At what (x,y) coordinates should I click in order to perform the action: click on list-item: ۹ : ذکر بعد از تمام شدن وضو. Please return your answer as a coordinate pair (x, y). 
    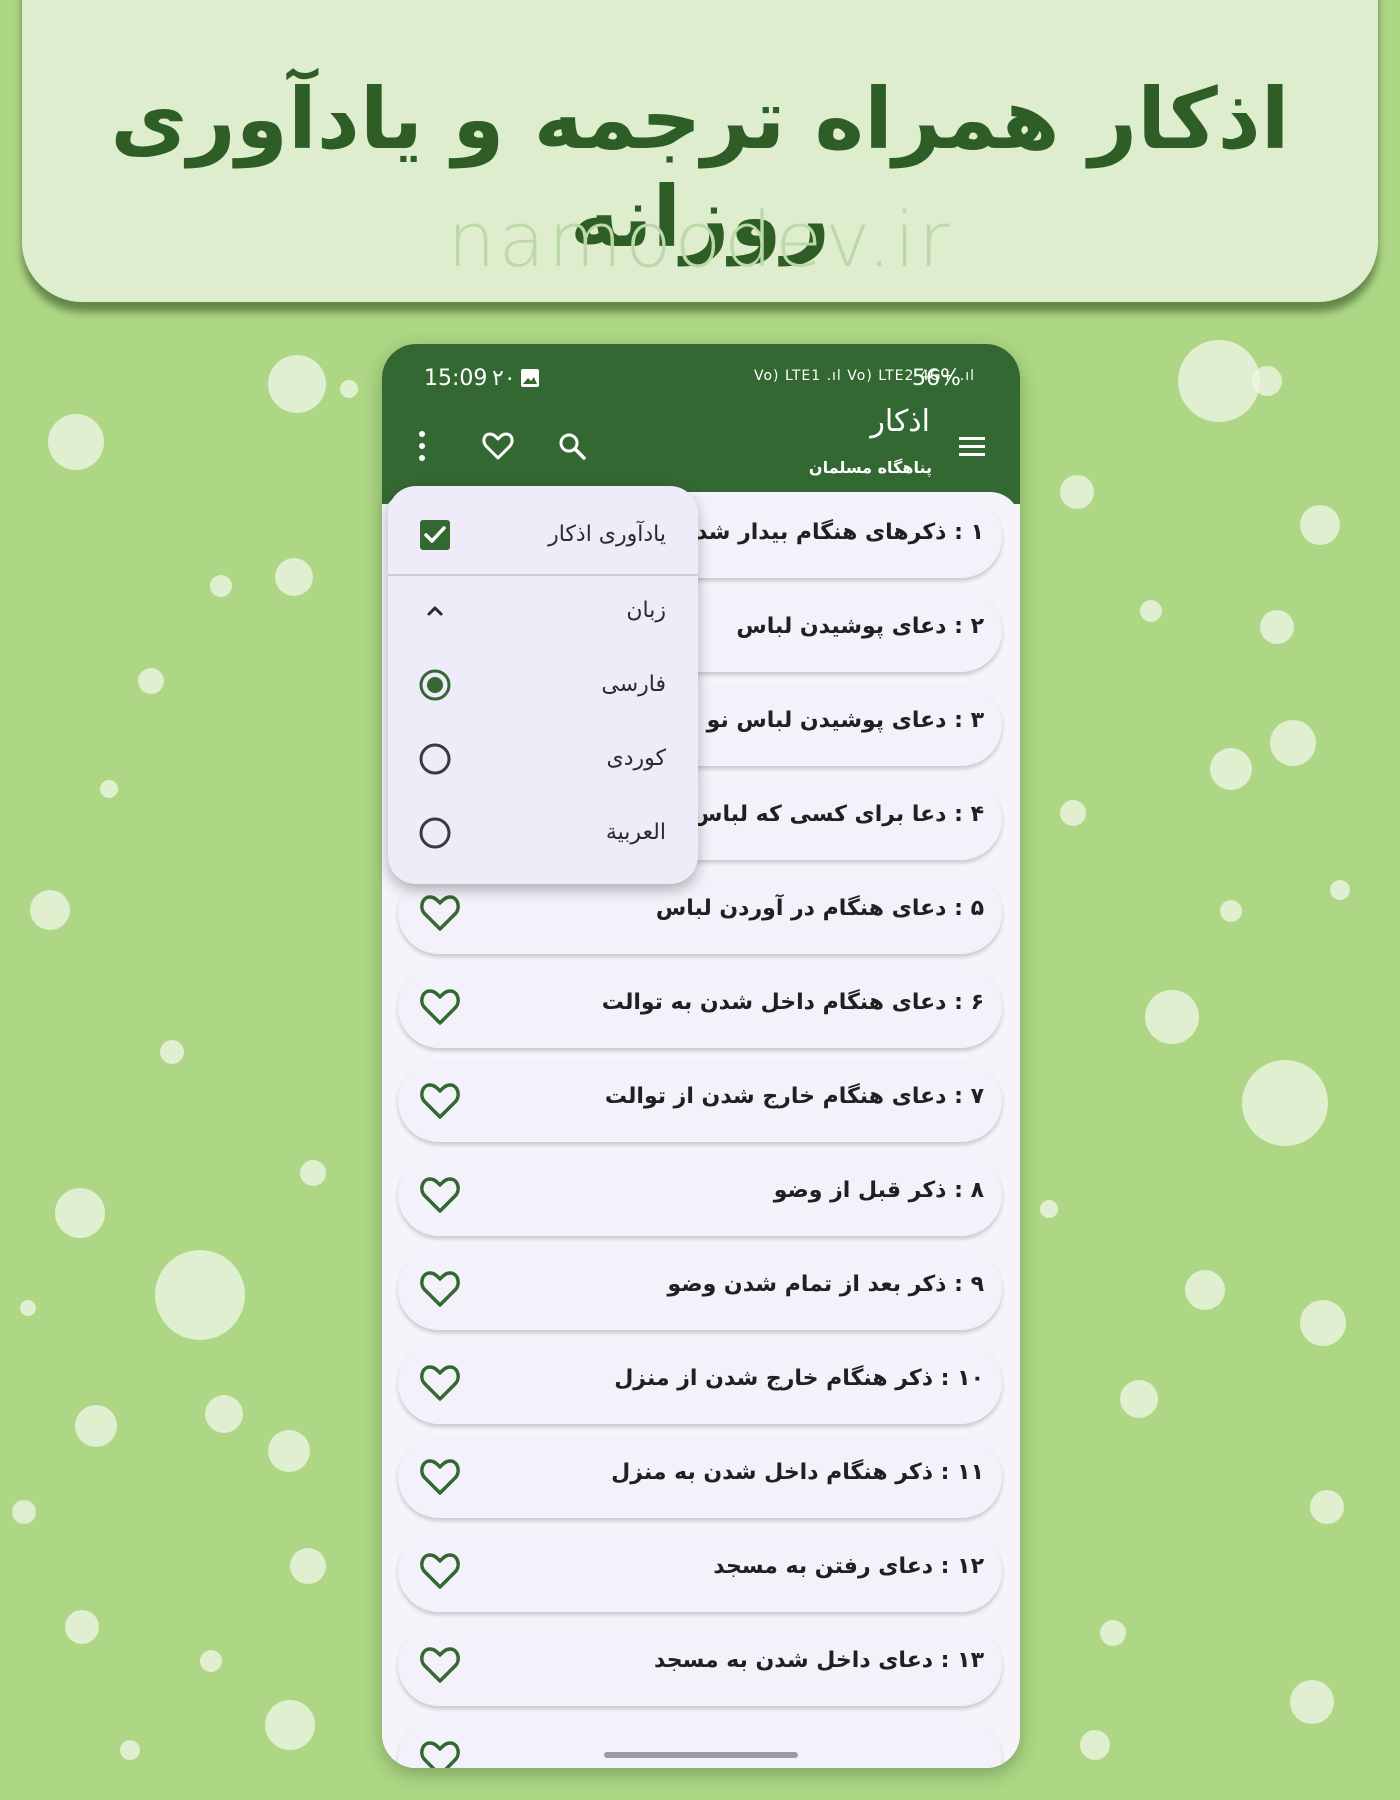
    Looking at the image, I should click on (700, 1289).